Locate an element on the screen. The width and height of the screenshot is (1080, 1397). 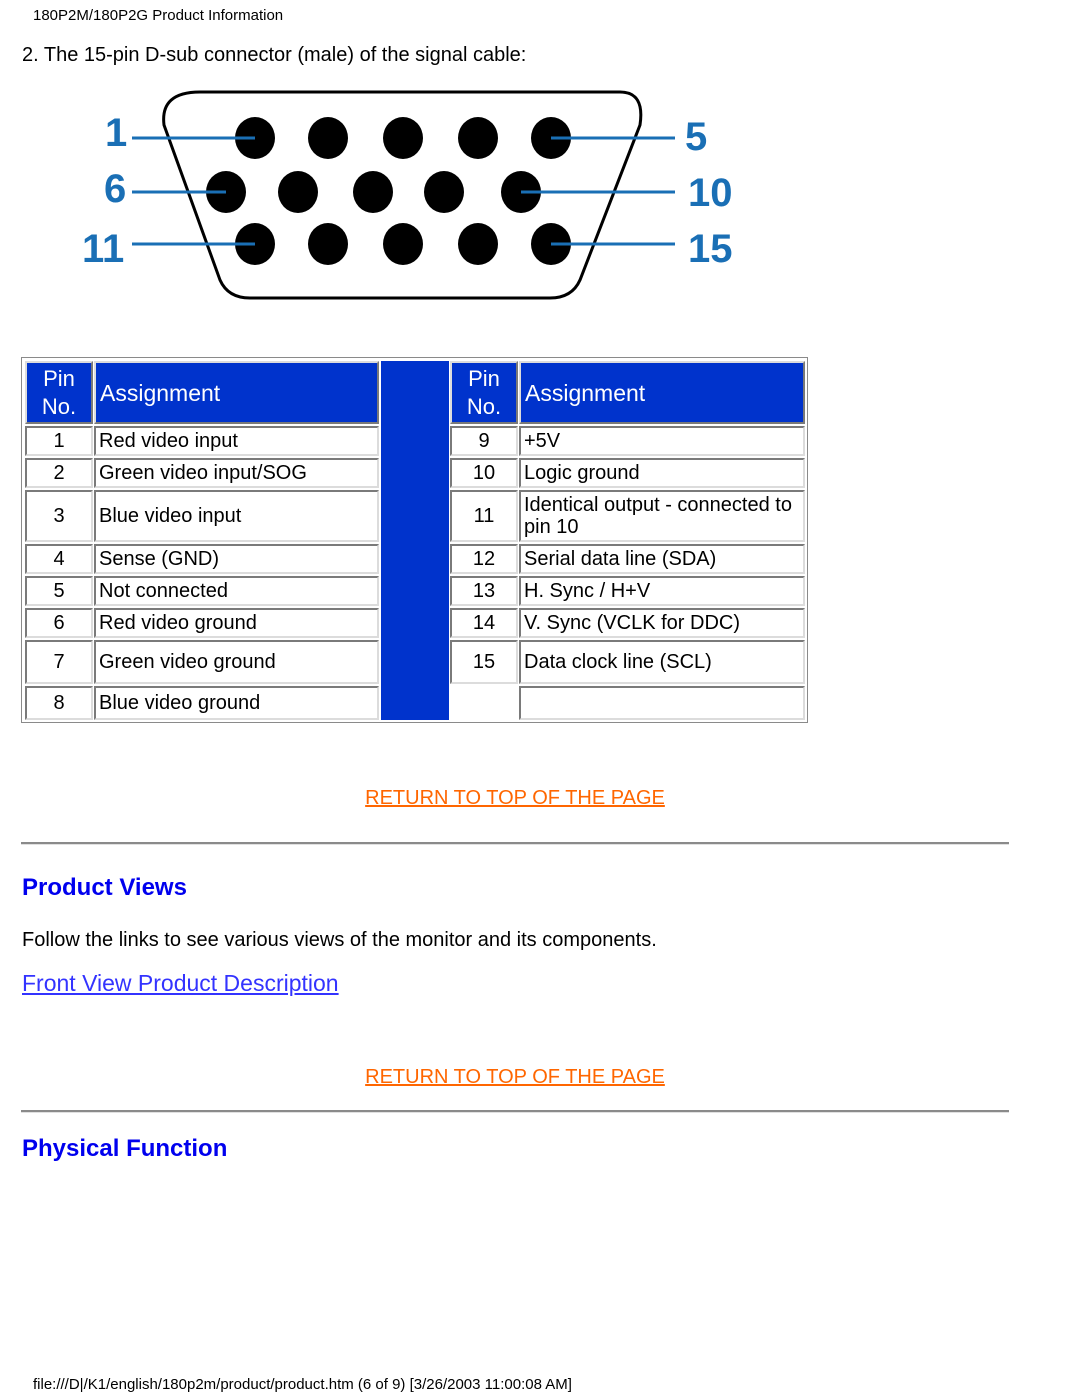
pin-number-cell: 7 is located at coordinates (59, 662).